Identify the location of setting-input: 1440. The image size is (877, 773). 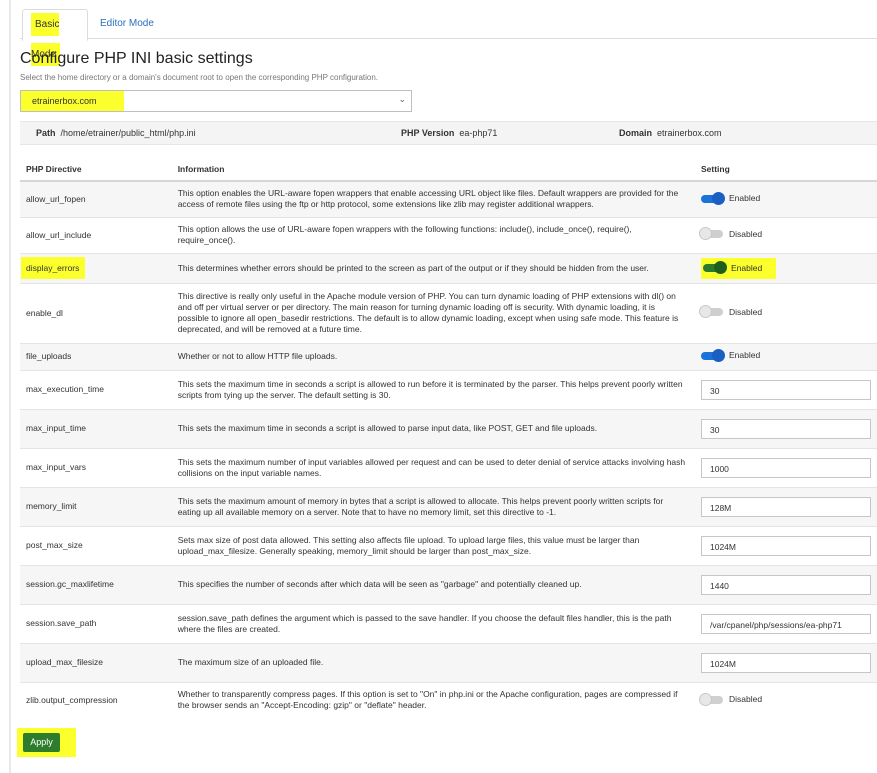
(786, 584).